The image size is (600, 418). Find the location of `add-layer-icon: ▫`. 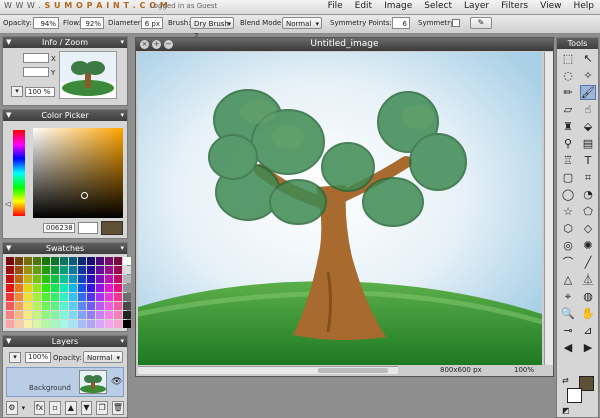

add-layer-icon: ▫ is located at coordinates (55, 408).